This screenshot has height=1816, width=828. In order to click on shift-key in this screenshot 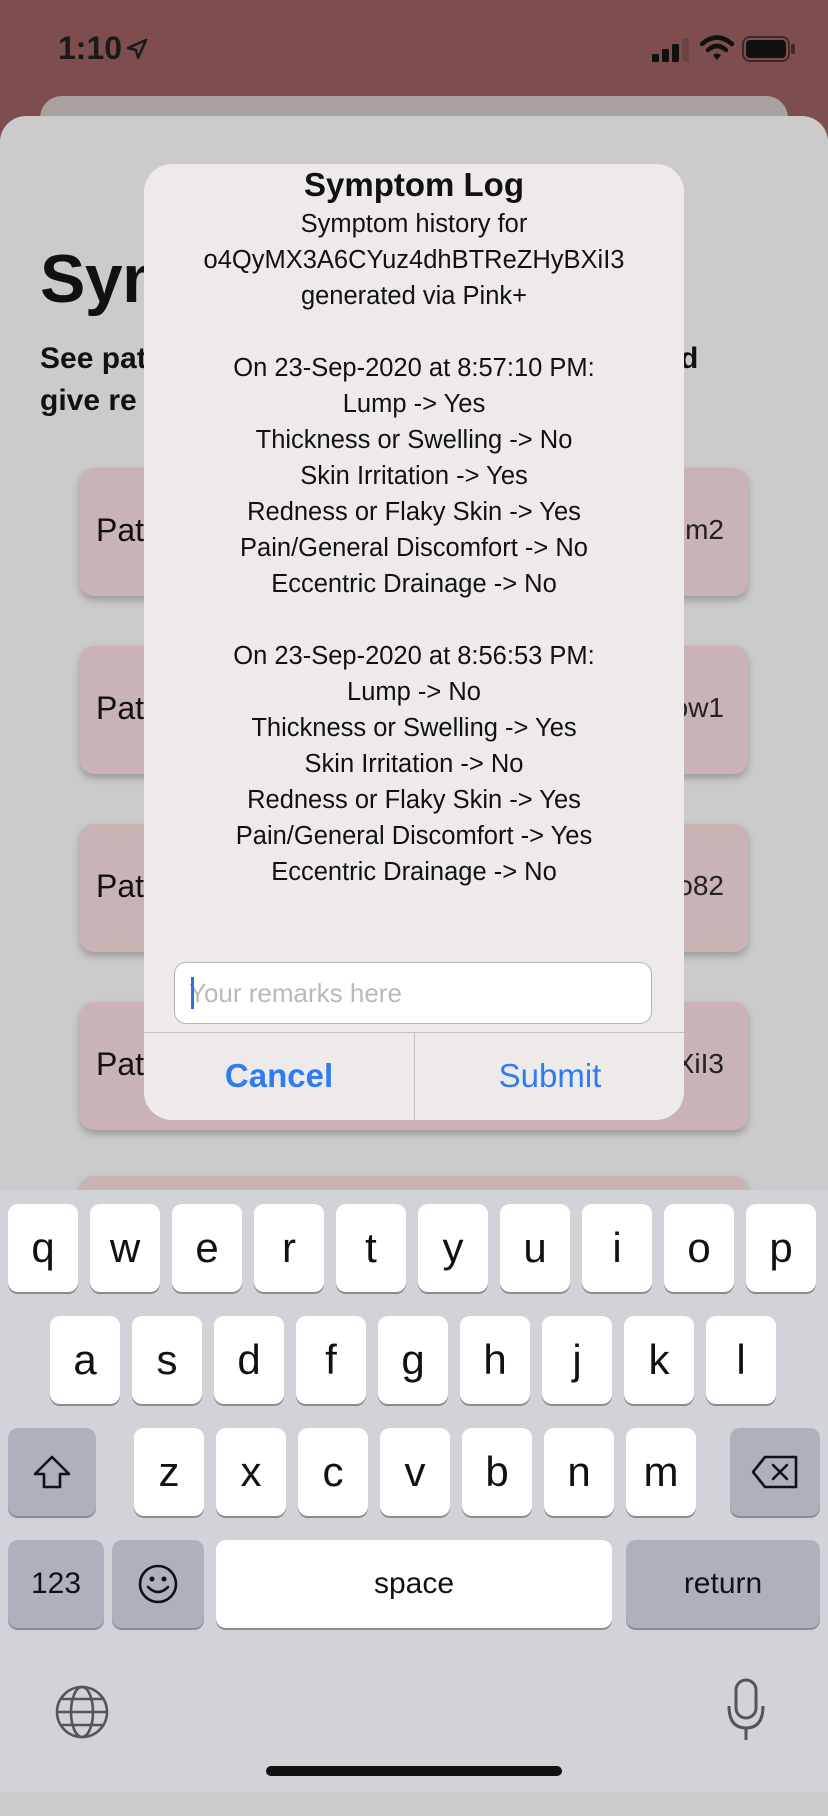, I will do `click(52, 1472)`.